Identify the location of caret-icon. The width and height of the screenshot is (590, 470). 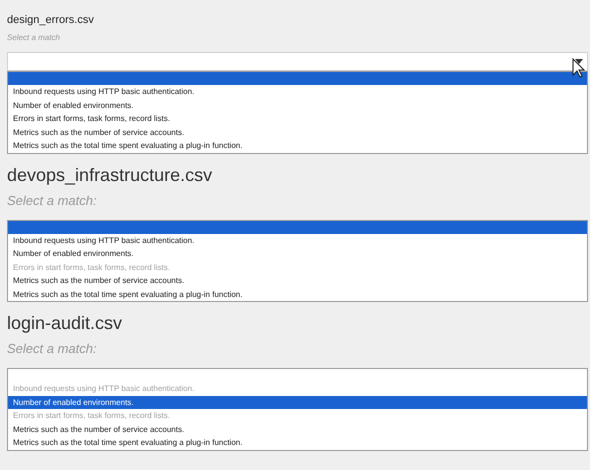
(579, 61).